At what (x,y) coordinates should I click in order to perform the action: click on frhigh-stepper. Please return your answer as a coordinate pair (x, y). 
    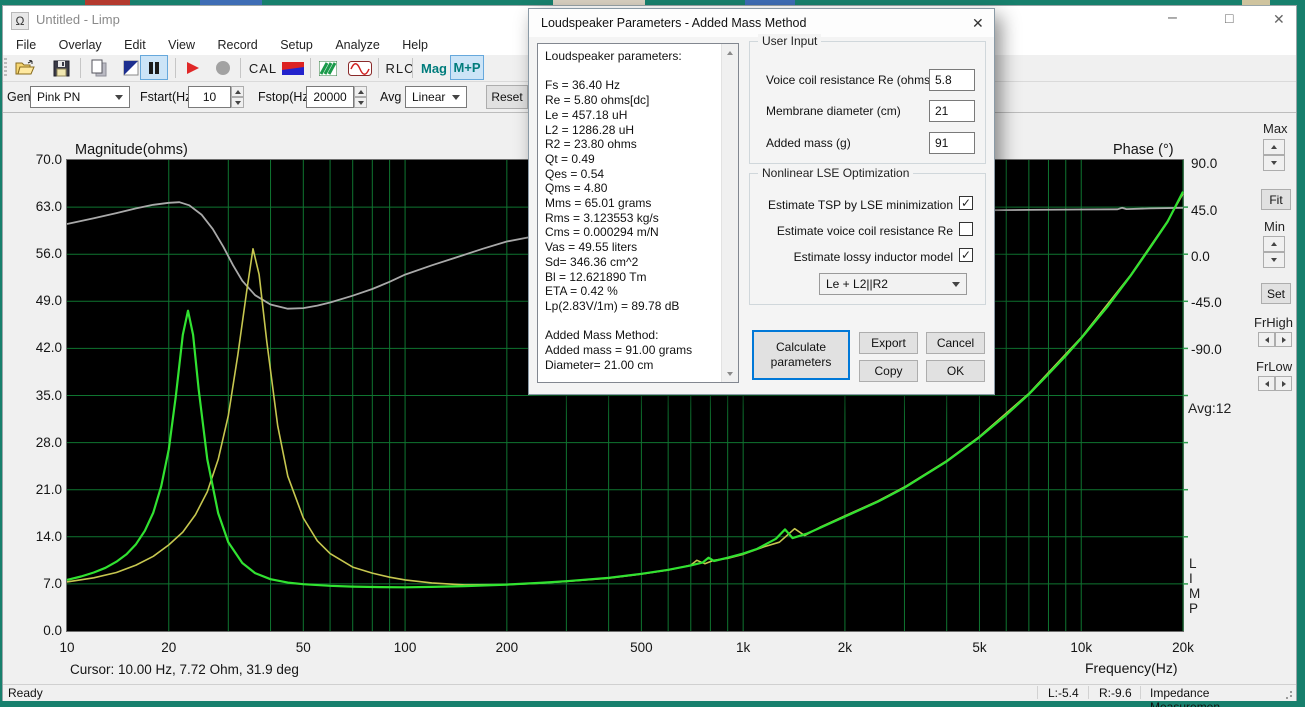
    Looking at the image, I should click on (1275, 339).